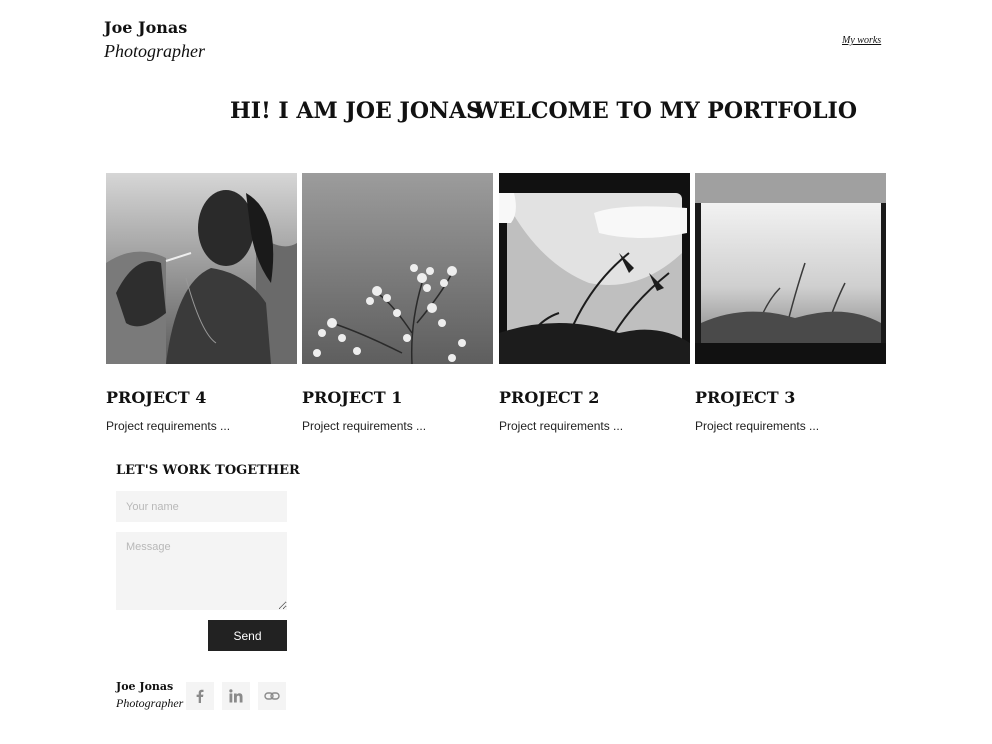 The image size is (992, 744). What do you see at coordinates (201, 571) in the screenshot?
I see `message-input` at bounding box center [201, 571].